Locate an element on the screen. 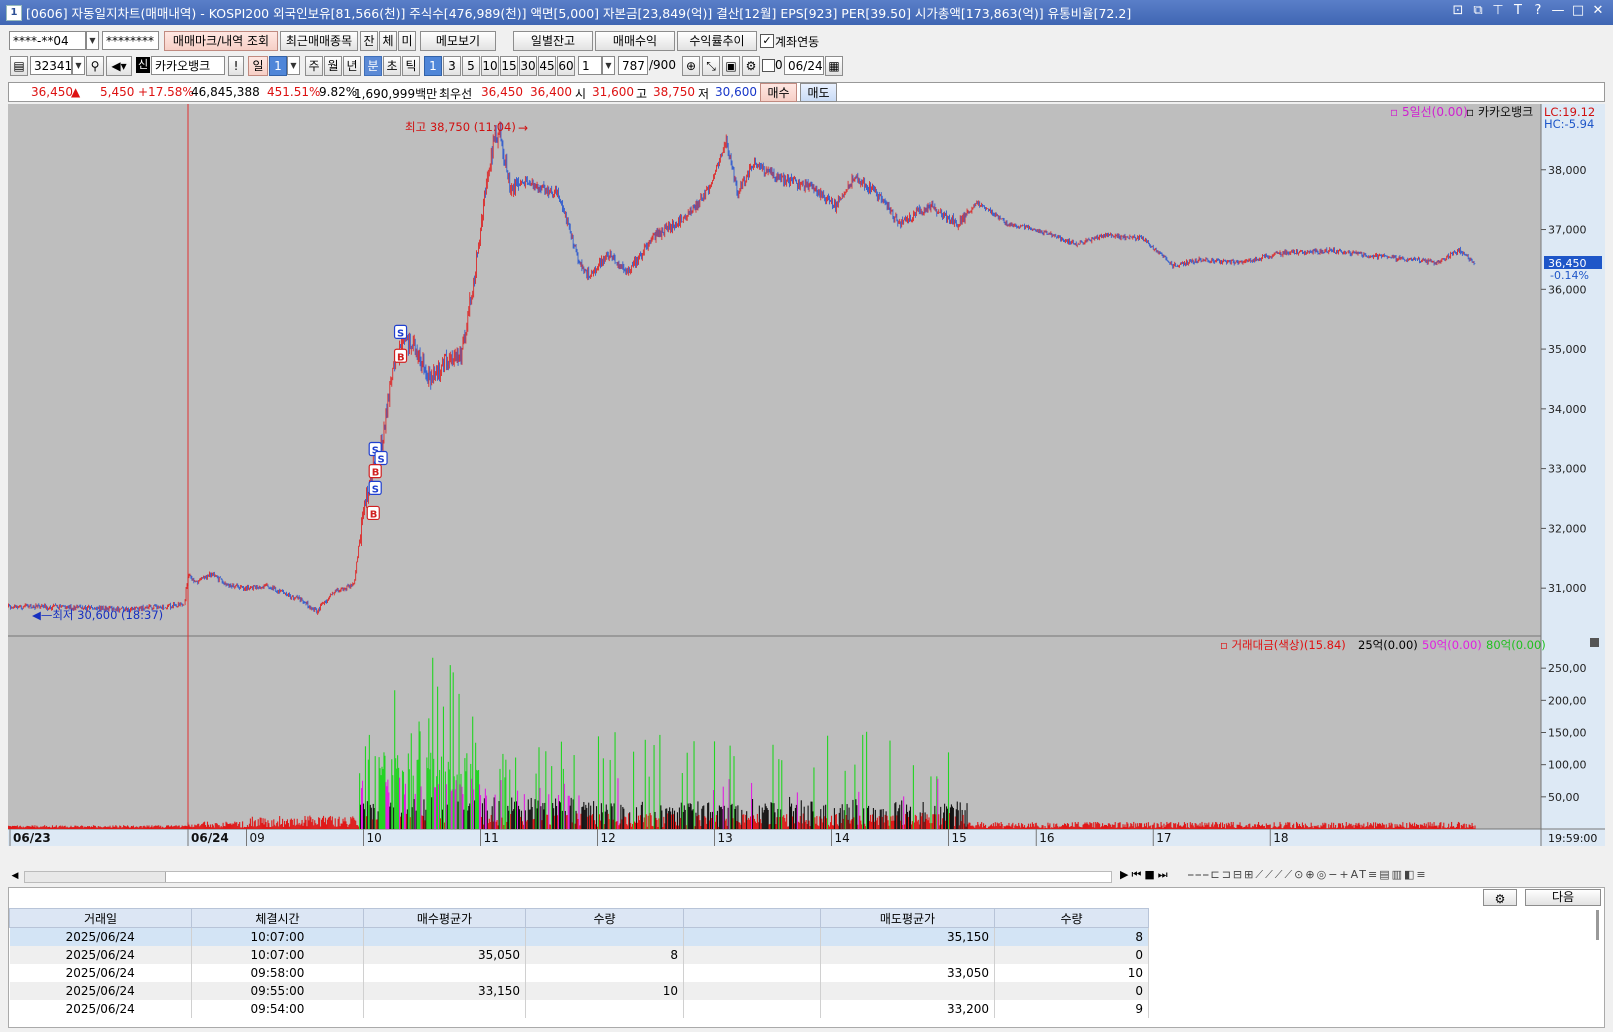 Image resolution: width=1613 pixels, height=1032 pixels. interval-3-button: 3 is located at coordinates (452, 66).